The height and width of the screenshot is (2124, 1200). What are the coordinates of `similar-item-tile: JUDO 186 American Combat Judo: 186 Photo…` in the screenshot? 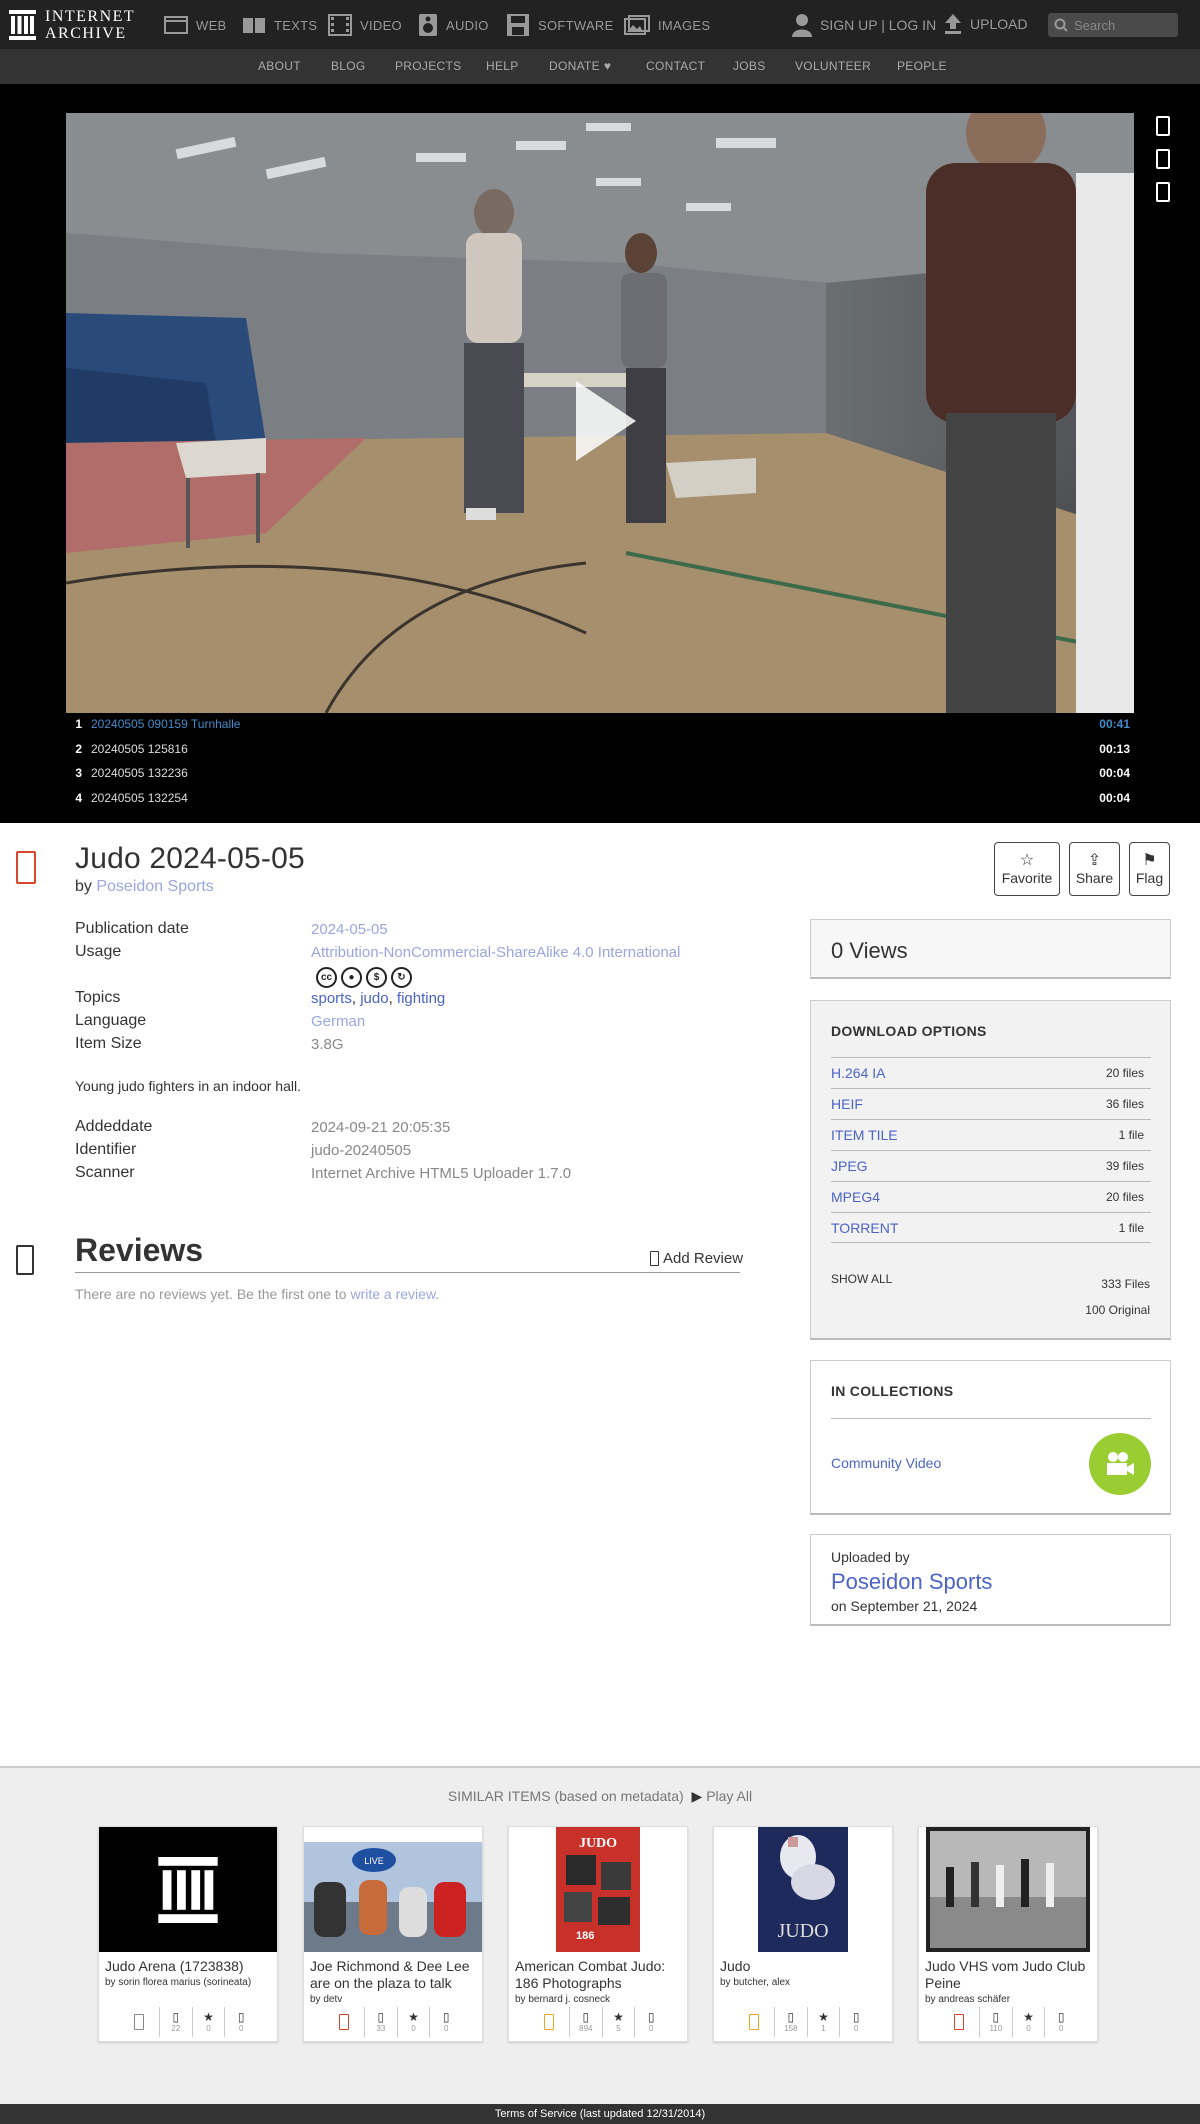 It's located at (598, 1934).